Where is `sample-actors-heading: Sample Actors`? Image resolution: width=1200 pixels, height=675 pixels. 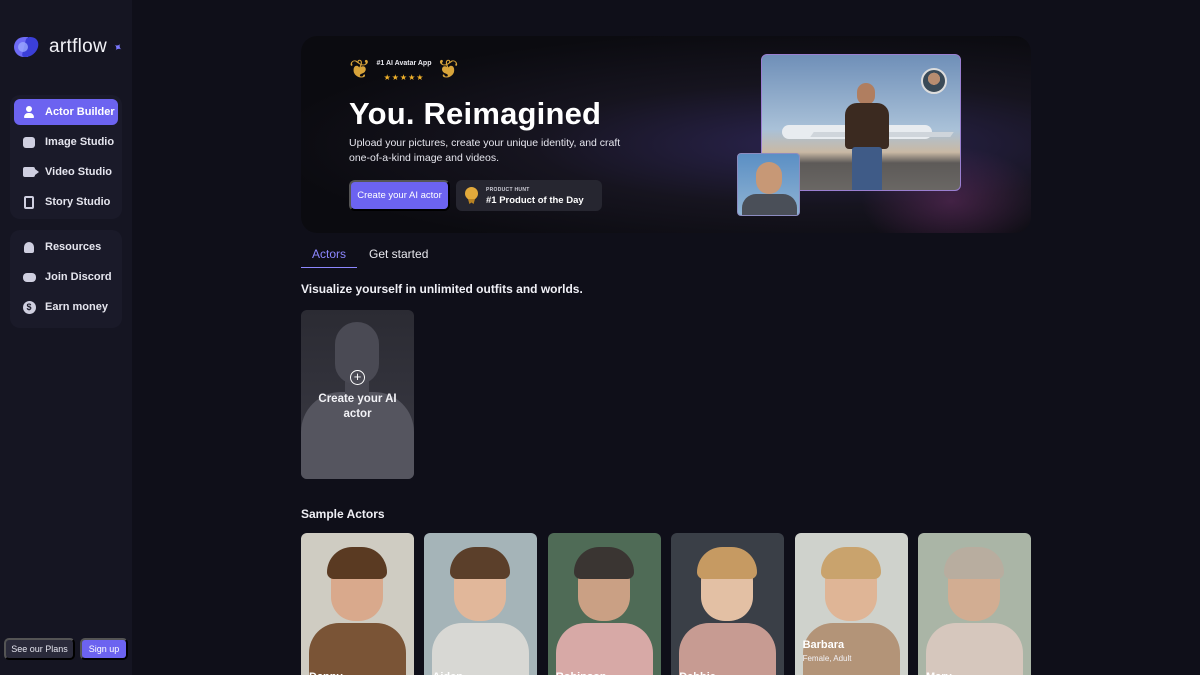
sample-actors-heading: Sample Actors is located at coordinates (343, 514).